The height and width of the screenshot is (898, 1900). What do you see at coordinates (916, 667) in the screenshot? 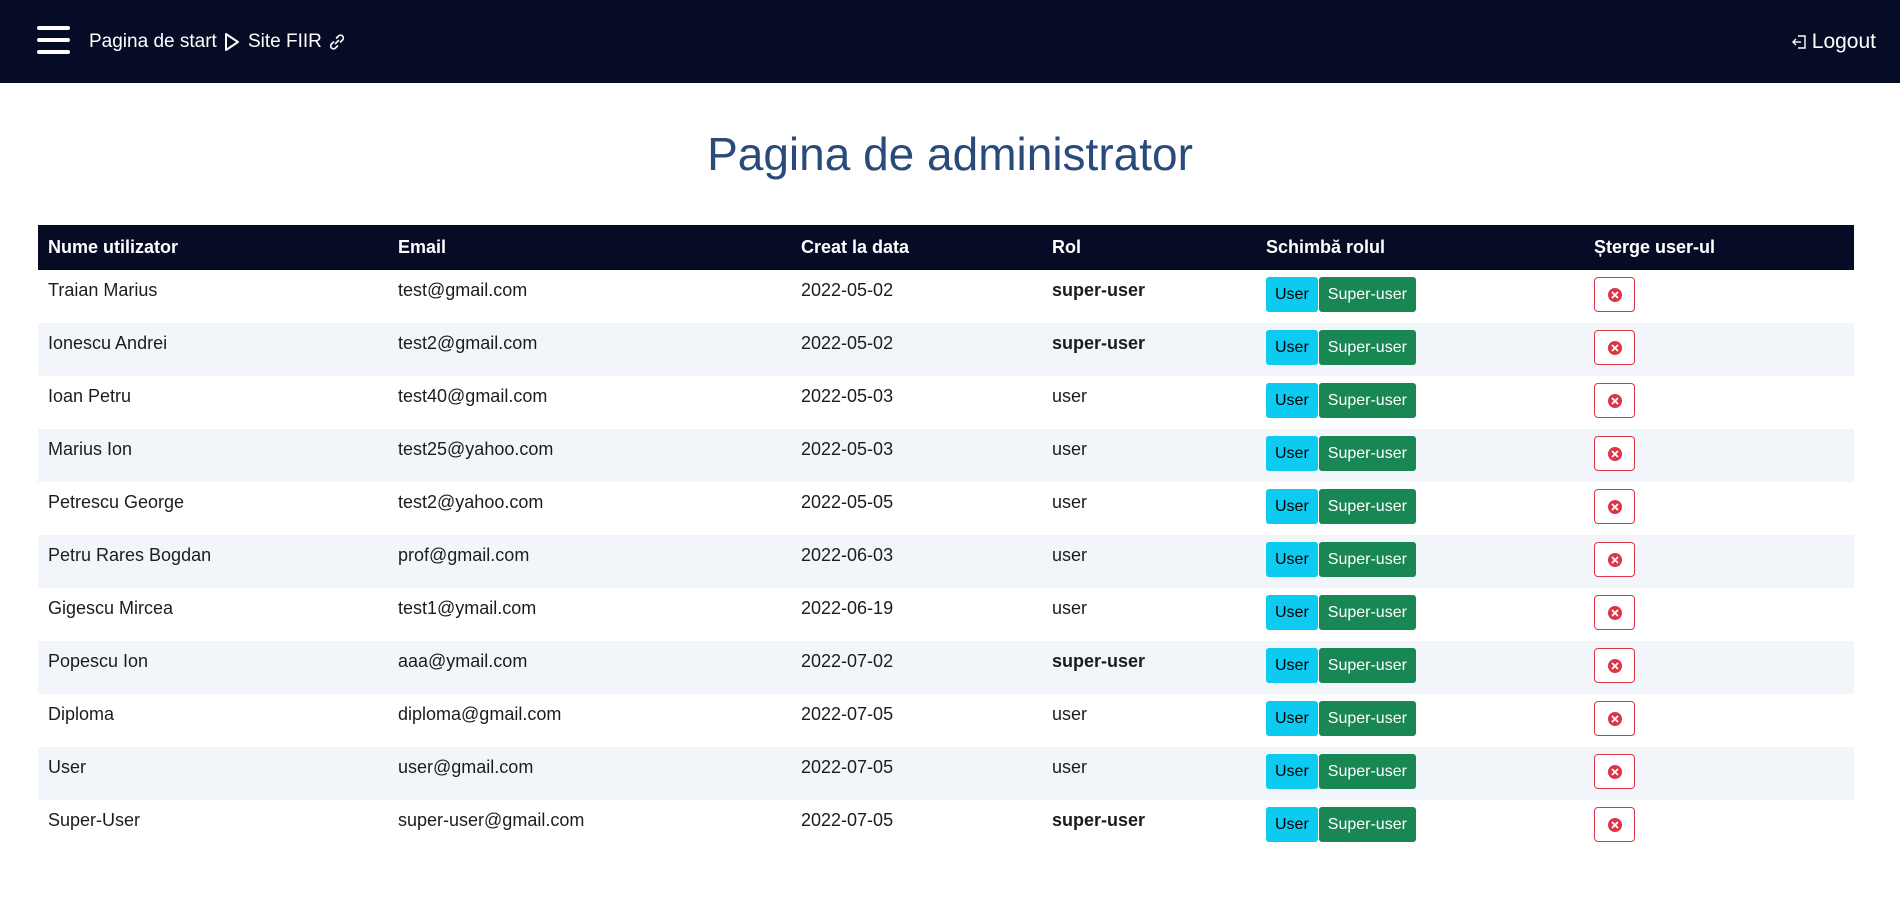
I see `cell-created: 2022-07-02` at bounding box center [916, 667].